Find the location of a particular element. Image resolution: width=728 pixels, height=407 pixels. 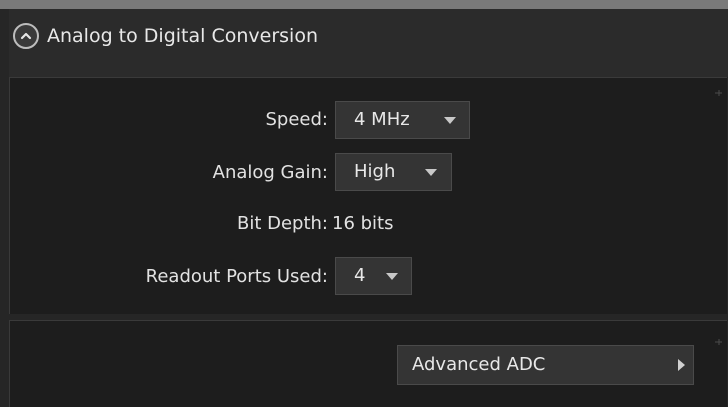

advanced-adc-button: Advanced ADC is located at coordinates (545, 365).